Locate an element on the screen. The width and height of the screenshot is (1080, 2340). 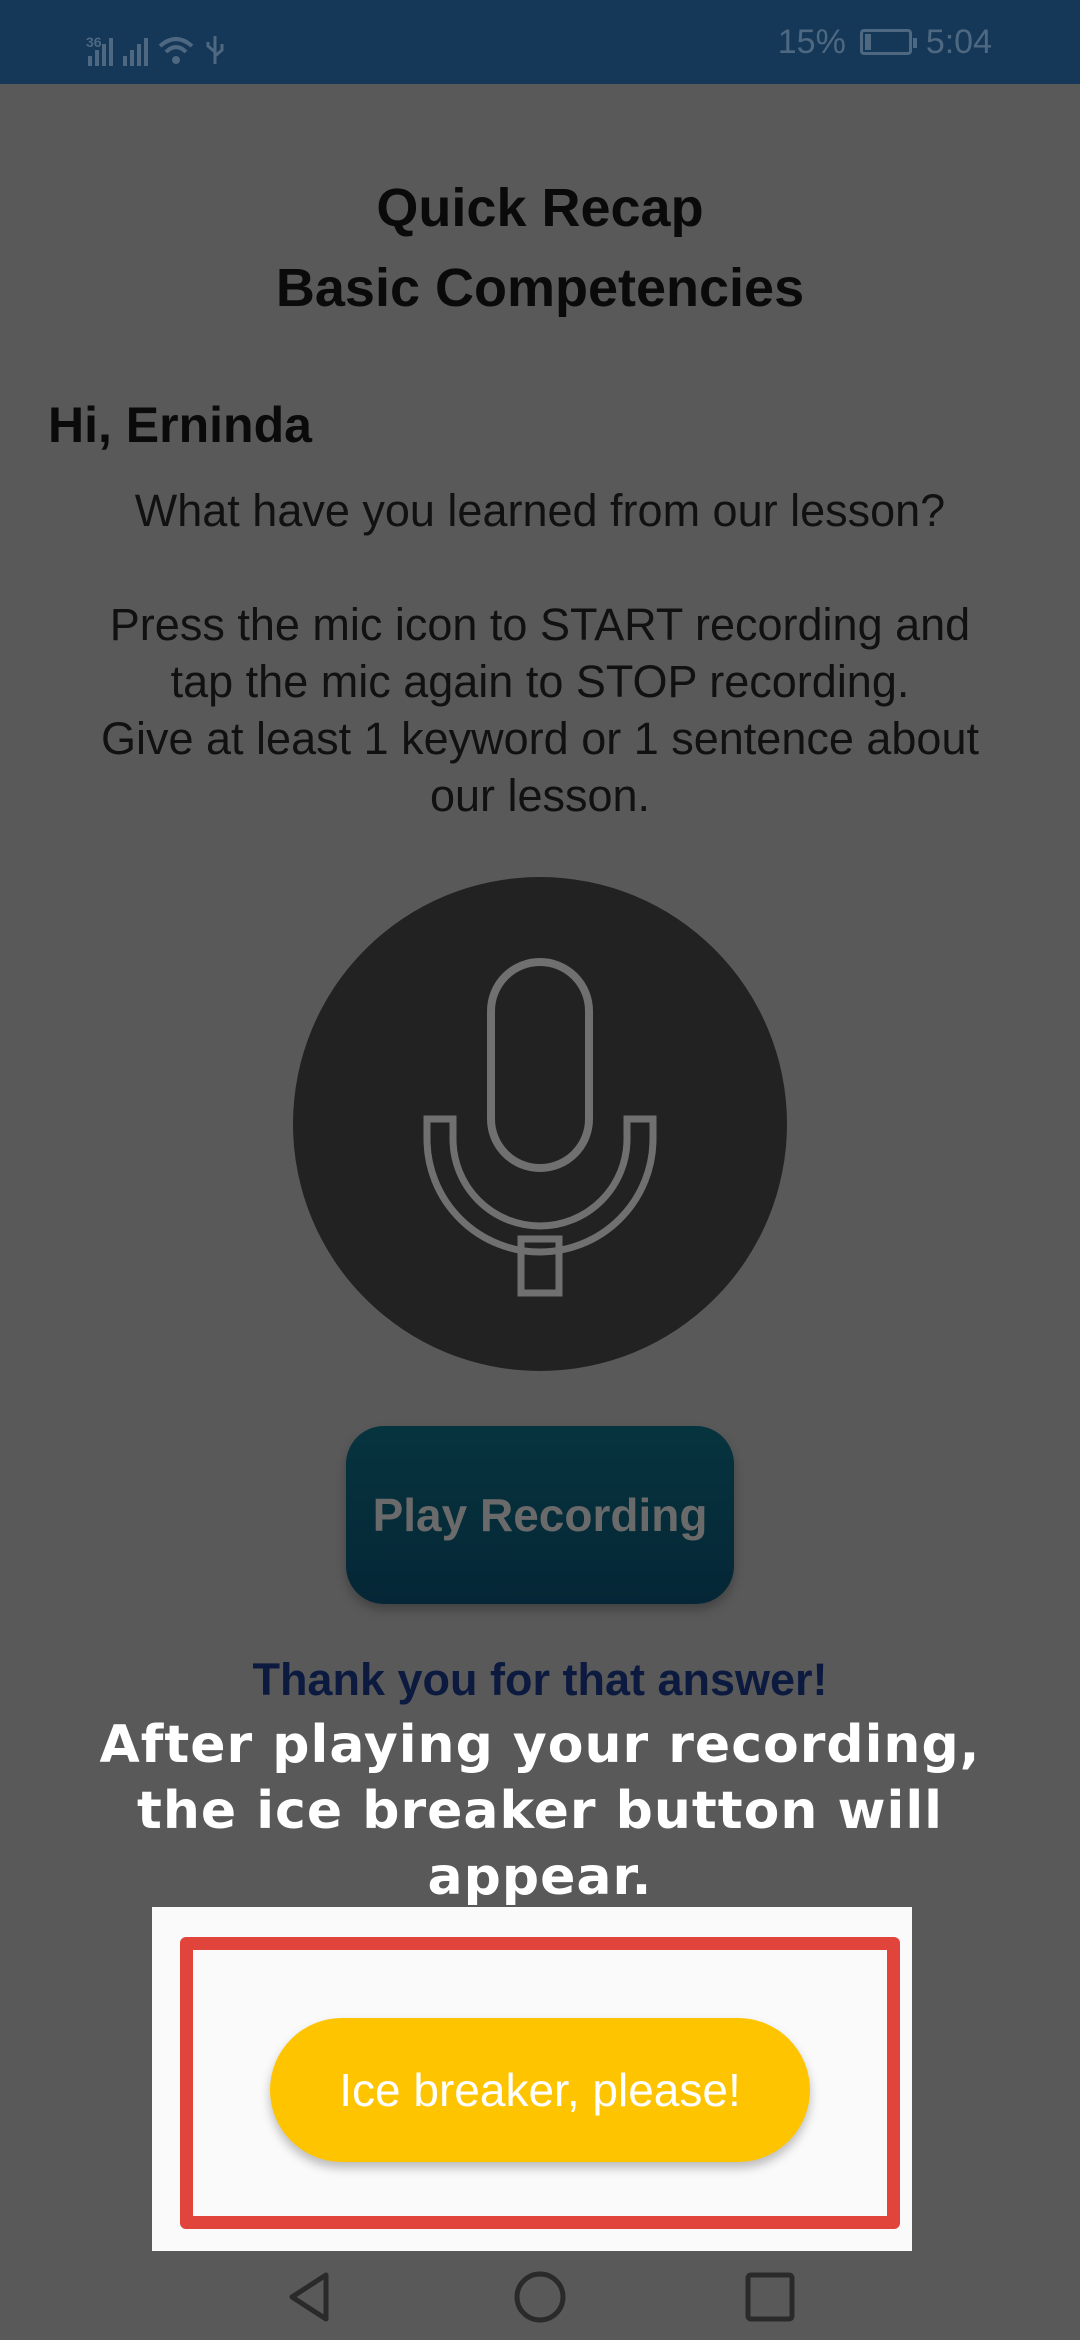
battery-charging-icon is located at coordinates (888, 42).